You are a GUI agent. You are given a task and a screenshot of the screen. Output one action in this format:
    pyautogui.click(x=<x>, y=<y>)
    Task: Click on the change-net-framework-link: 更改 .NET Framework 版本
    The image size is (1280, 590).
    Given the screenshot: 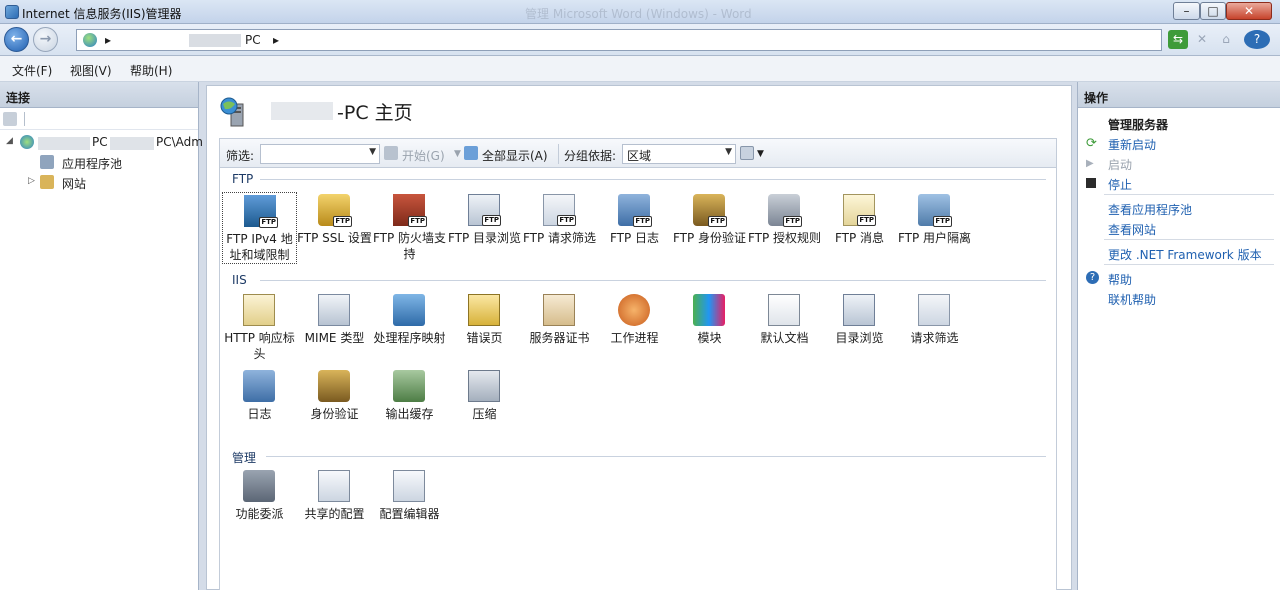 What is the action you would take?
    pyautogui.click(x=1185, y=254)
    